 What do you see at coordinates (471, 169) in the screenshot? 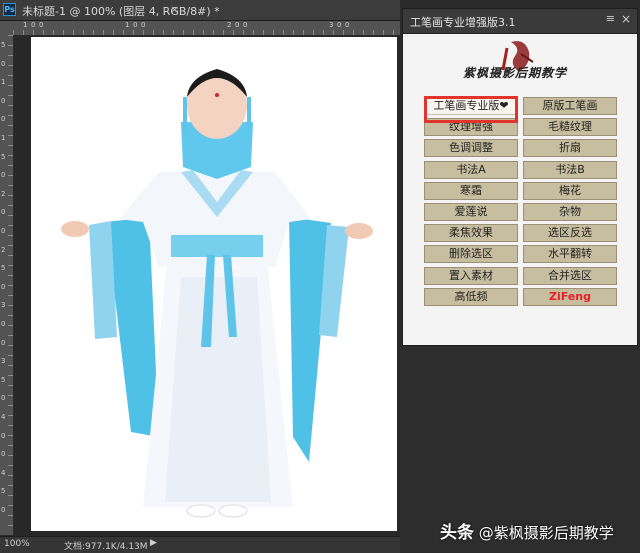
I see `panel-button-left-4: 书法A` at bounding box center [471, 169].